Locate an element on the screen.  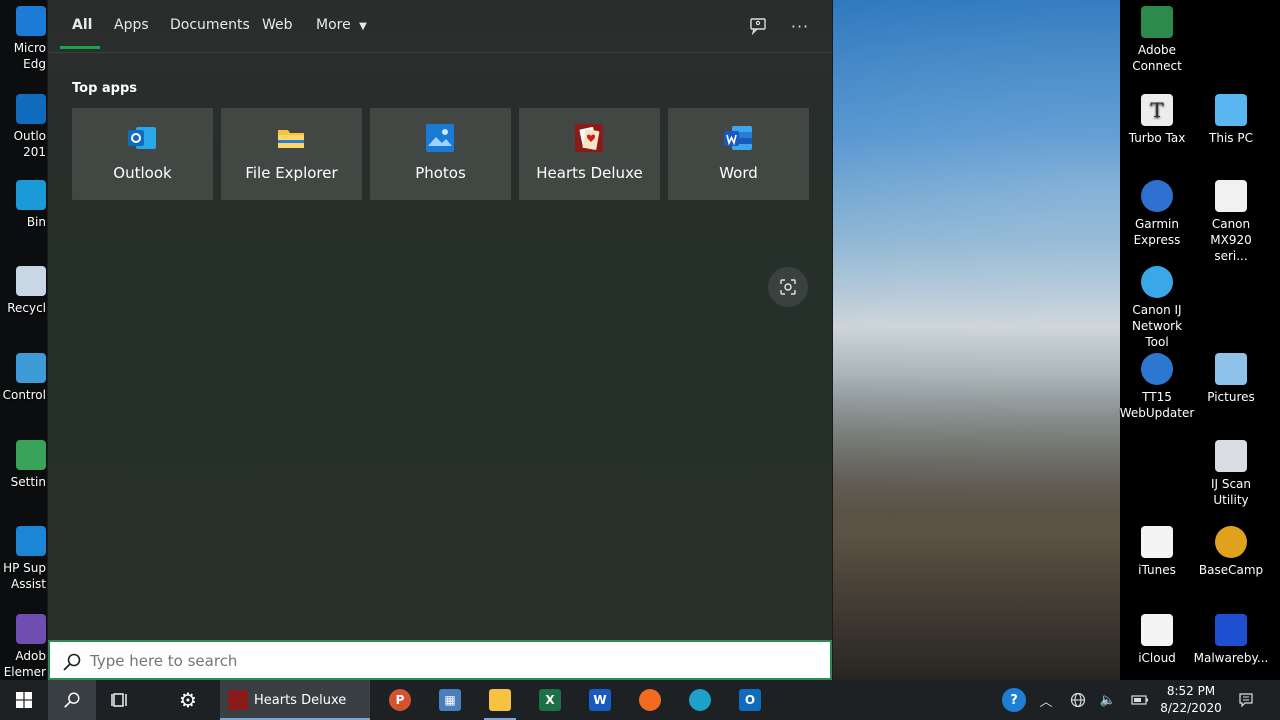
search-box is located at coordinates (440, 660).